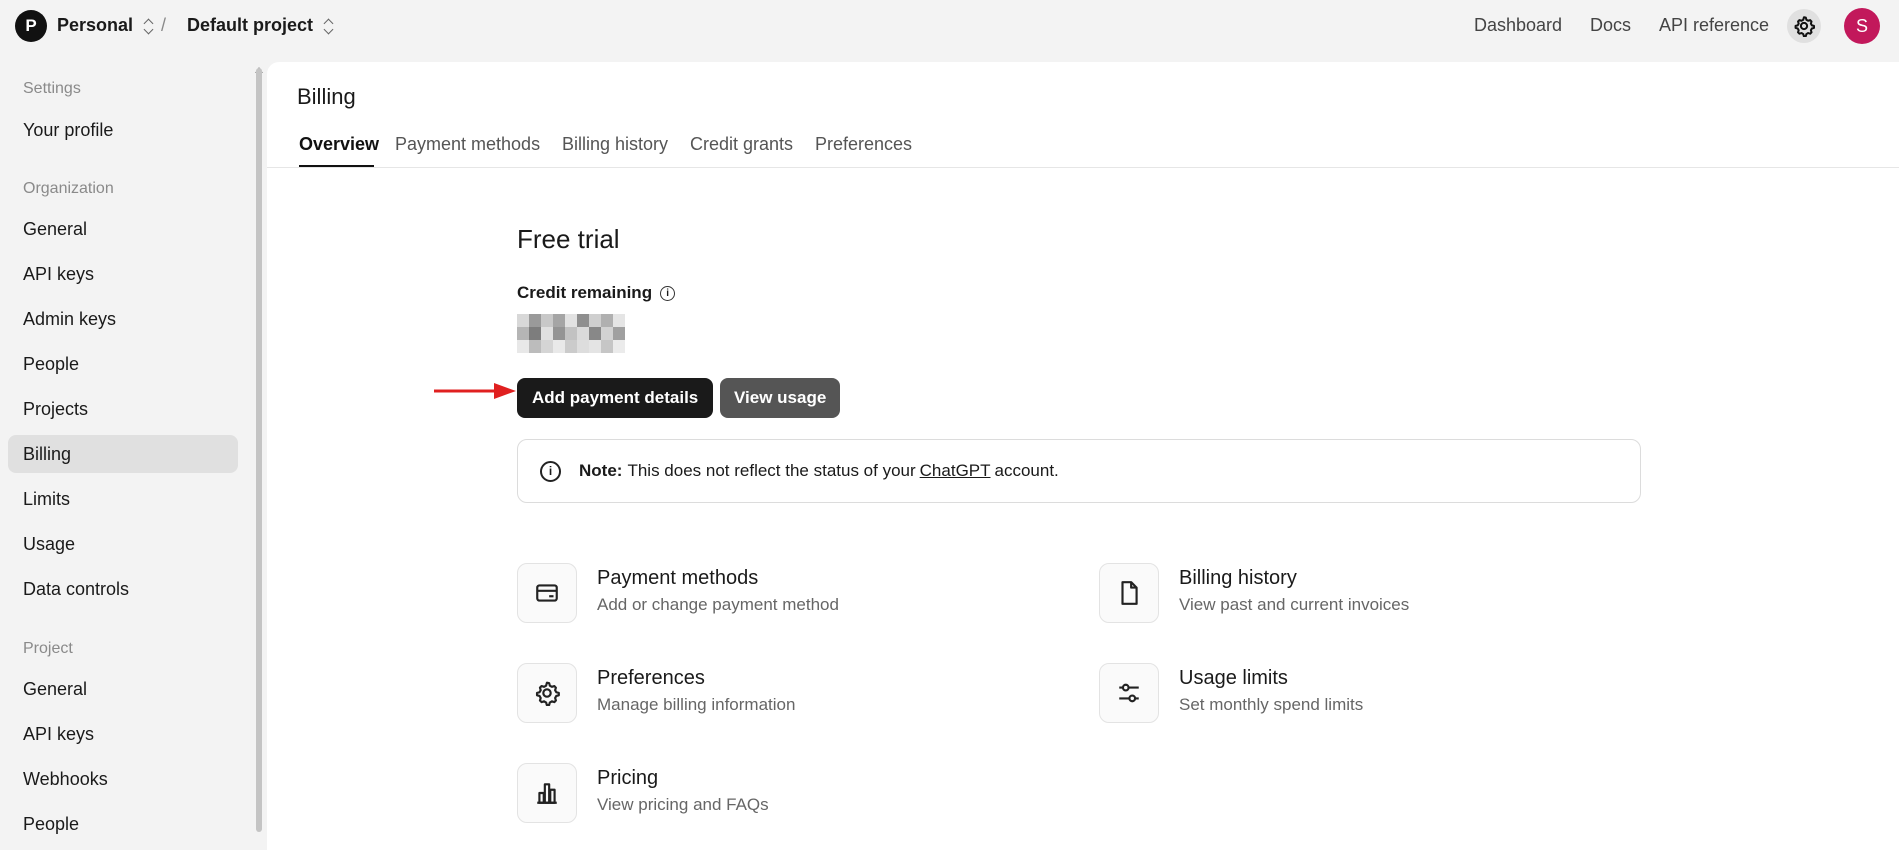  Describe the element at coordinates (339, 144) in the screenshot. I see `tab-overview: Overview` at that location.